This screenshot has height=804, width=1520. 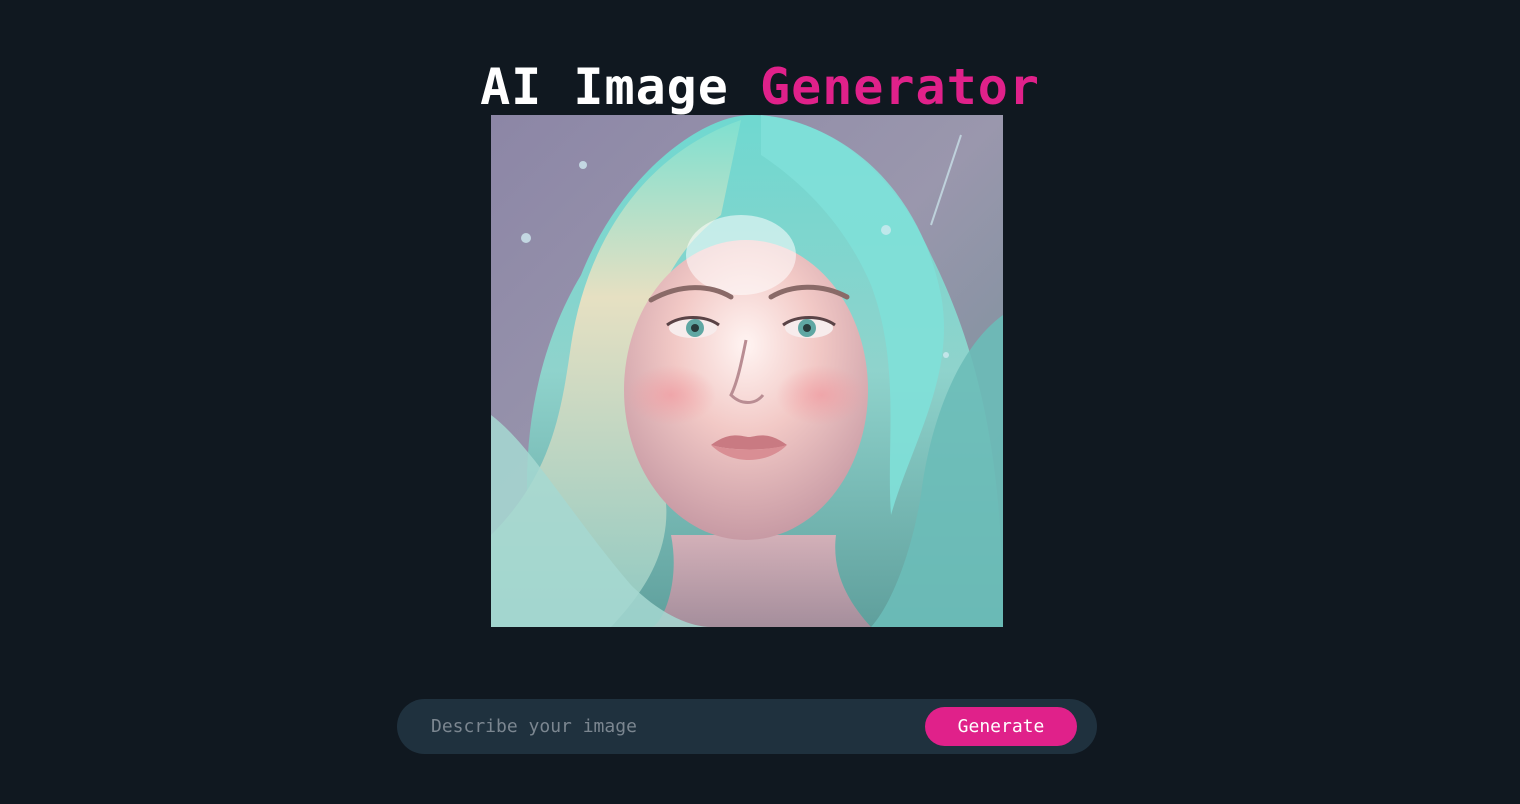 I want to click on title-accent: Generator, so click(x=900, y=86).